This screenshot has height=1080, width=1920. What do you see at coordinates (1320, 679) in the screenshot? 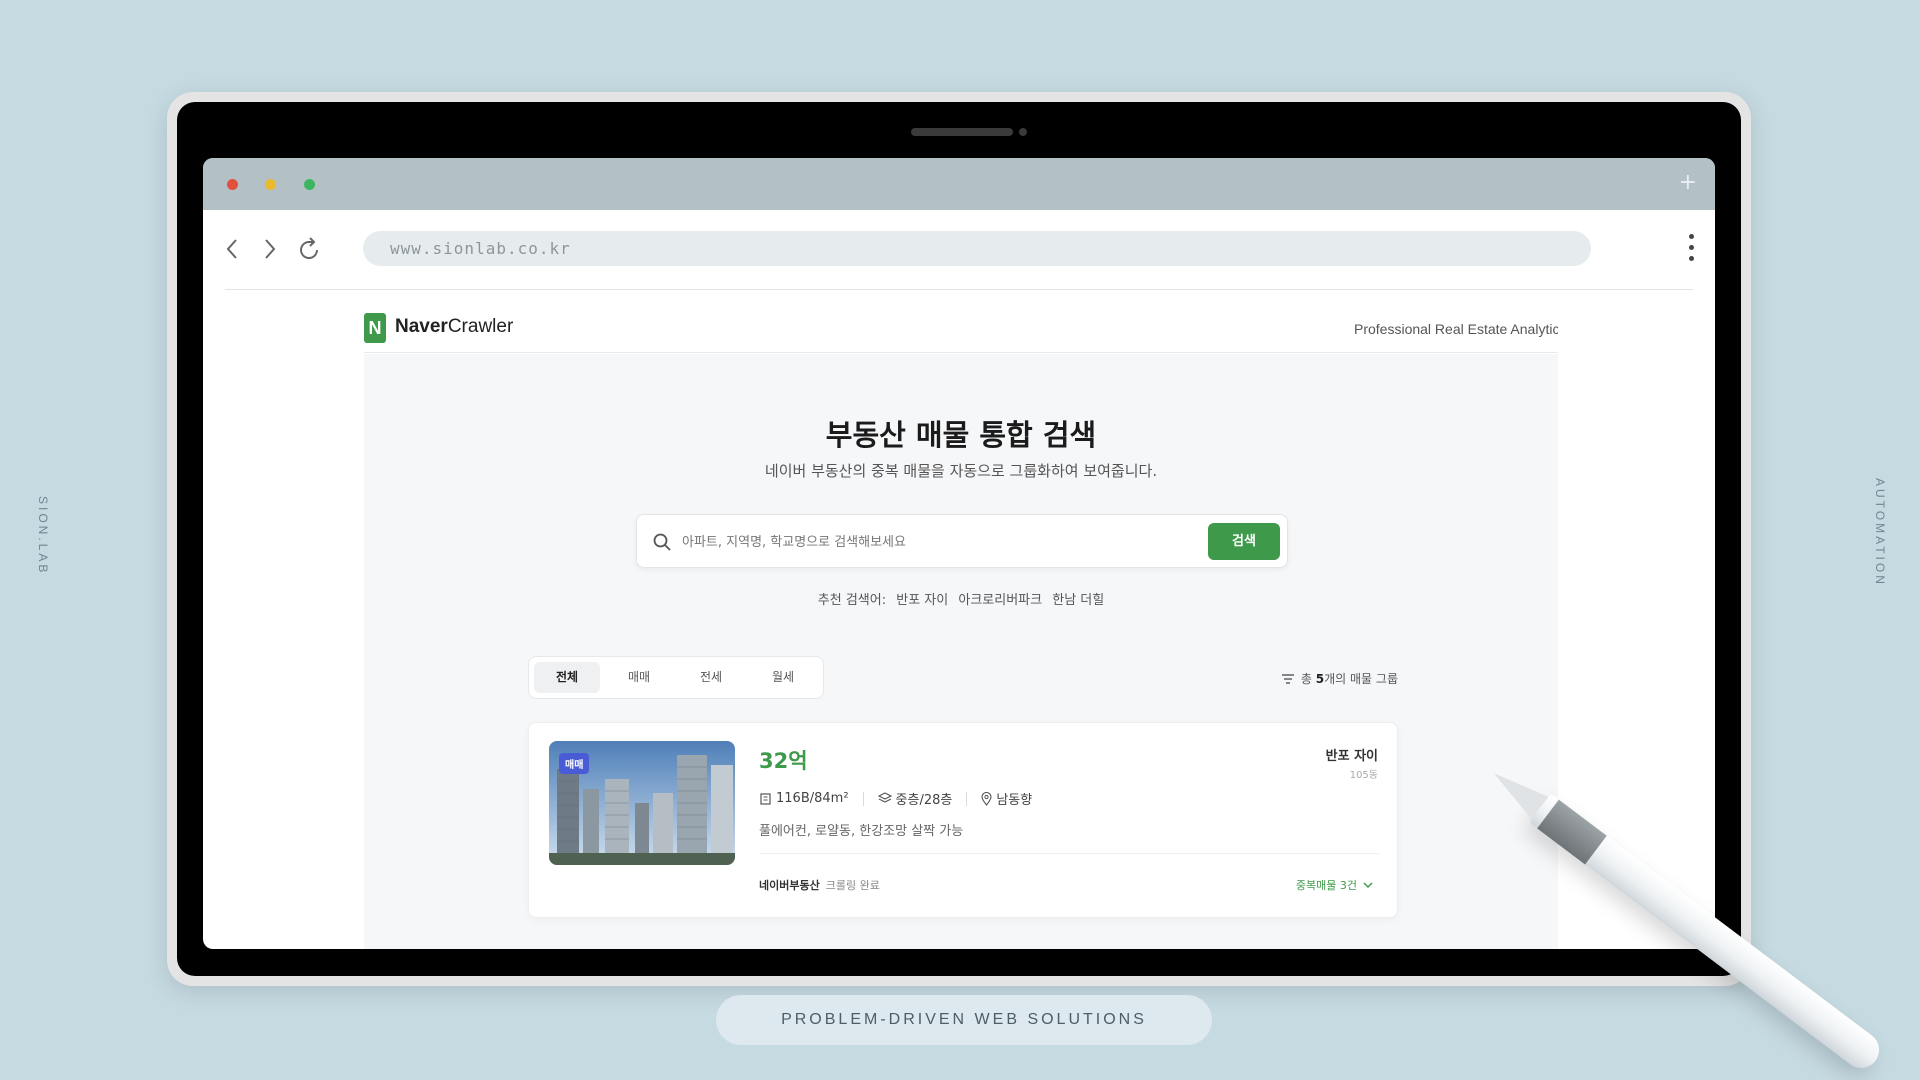
I see `summary-count: 5` at bounding box center [1320, 679].